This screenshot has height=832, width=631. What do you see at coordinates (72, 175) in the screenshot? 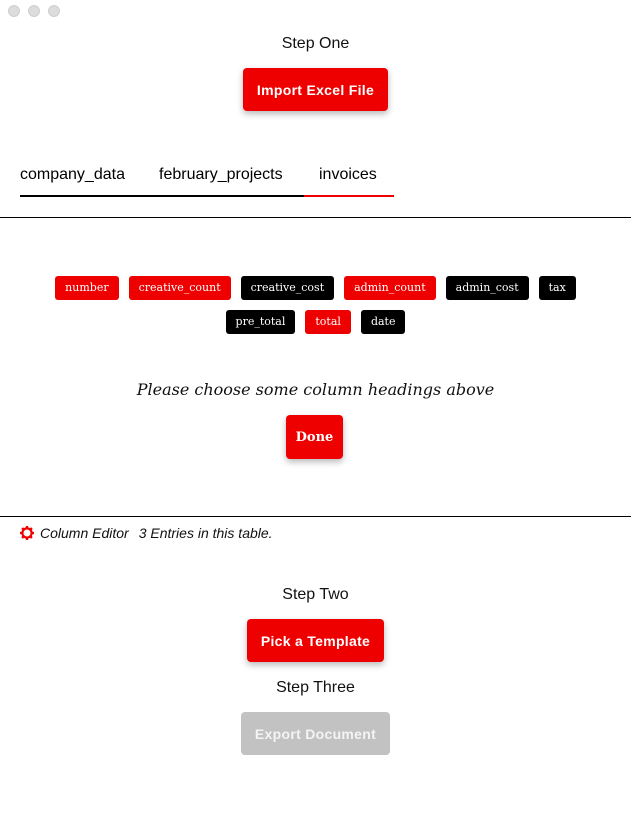
I see `tab-company-data: company_data` at bounding box center [72, 175].